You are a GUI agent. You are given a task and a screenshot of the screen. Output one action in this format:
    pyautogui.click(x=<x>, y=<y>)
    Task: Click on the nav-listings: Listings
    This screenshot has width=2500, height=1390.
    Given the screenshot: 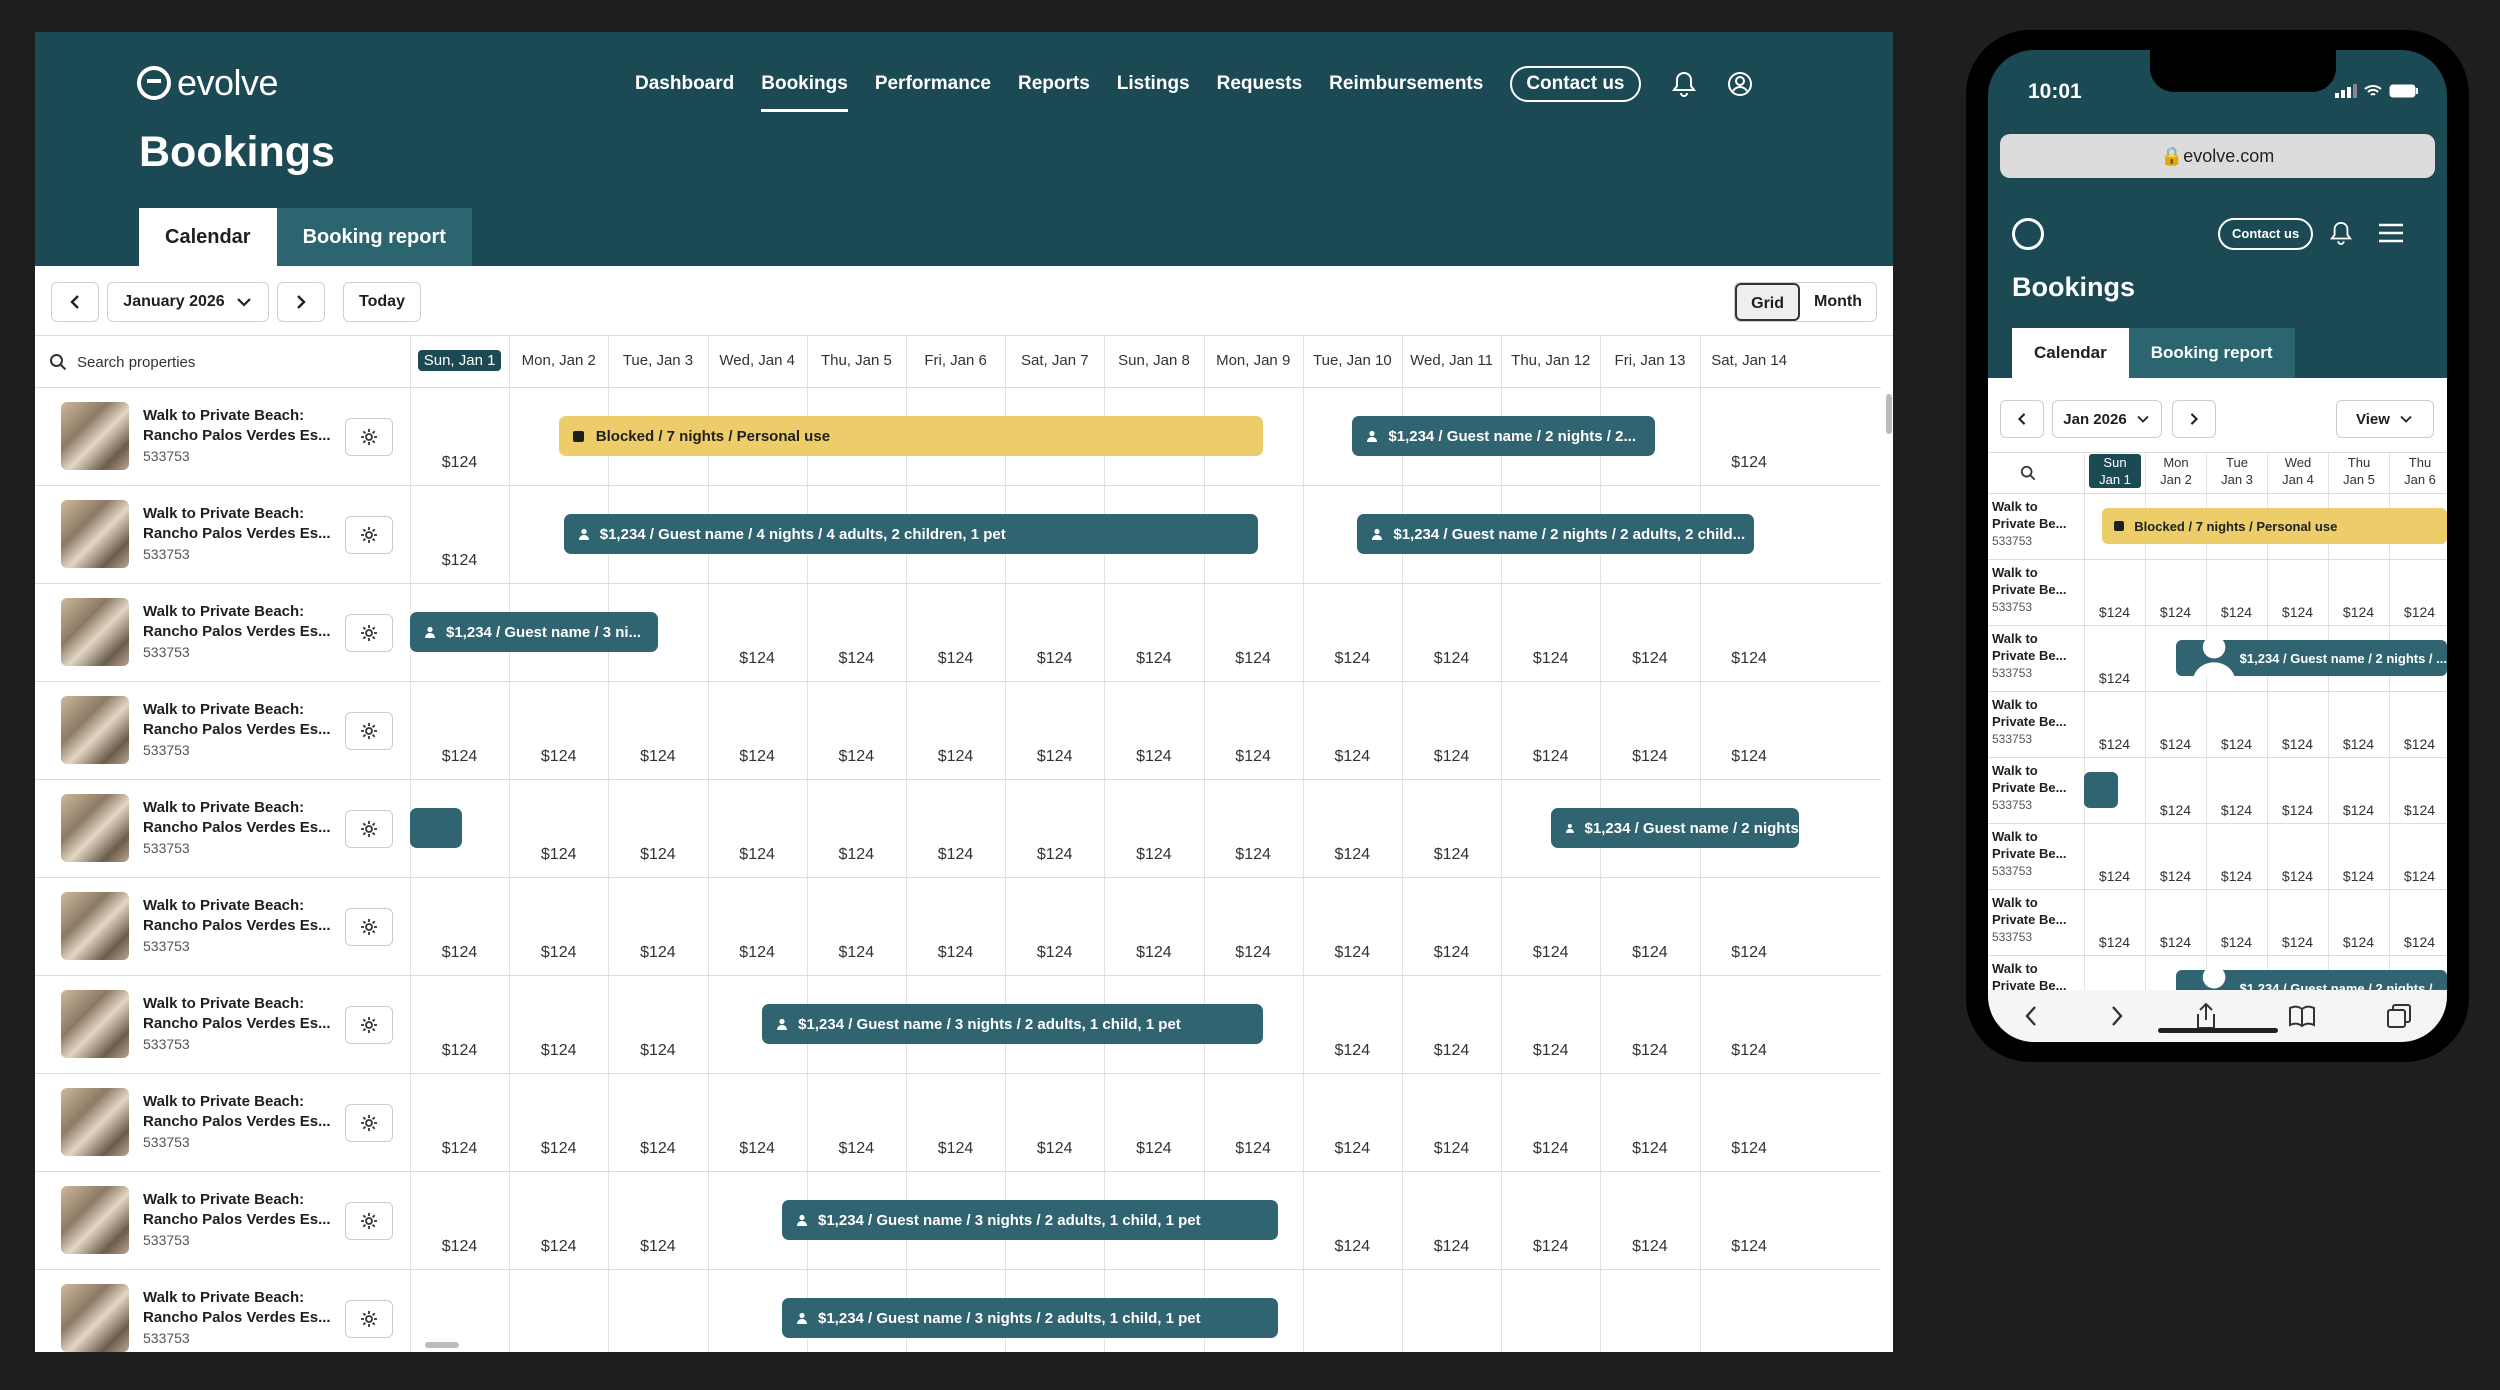 What is the action you would take?
    pyautogui.click(x=1153, y=84)
    